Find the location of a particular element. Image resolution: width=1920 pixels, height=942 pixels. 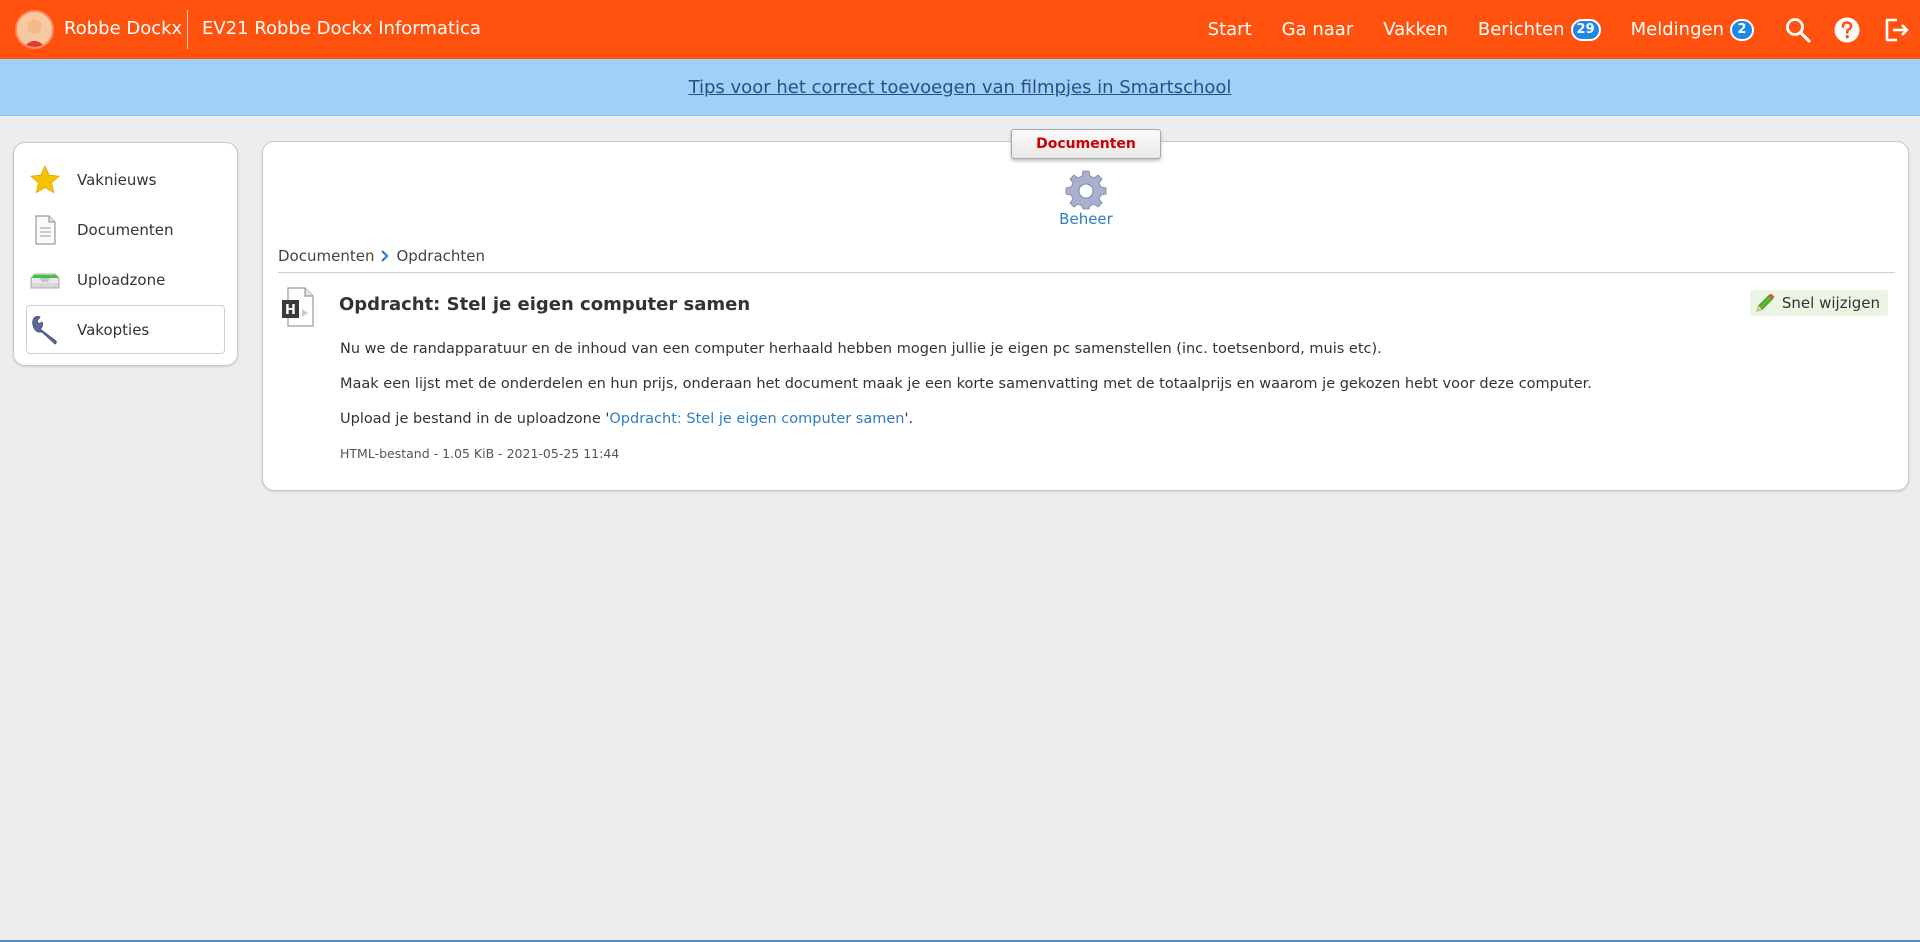

user-avatar is located at coordinates (34, 29).